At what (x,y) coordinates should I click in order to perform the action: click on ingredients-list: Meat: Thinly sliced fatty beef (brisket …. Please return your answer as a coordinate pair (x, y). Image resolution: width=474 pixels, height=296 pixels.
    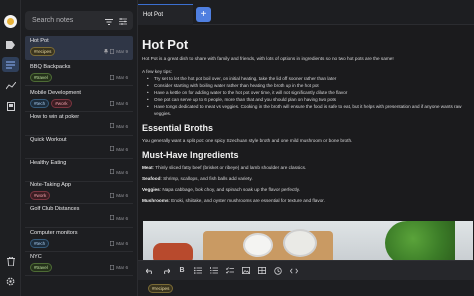
    Looking at the image, I should click on (308, 184).